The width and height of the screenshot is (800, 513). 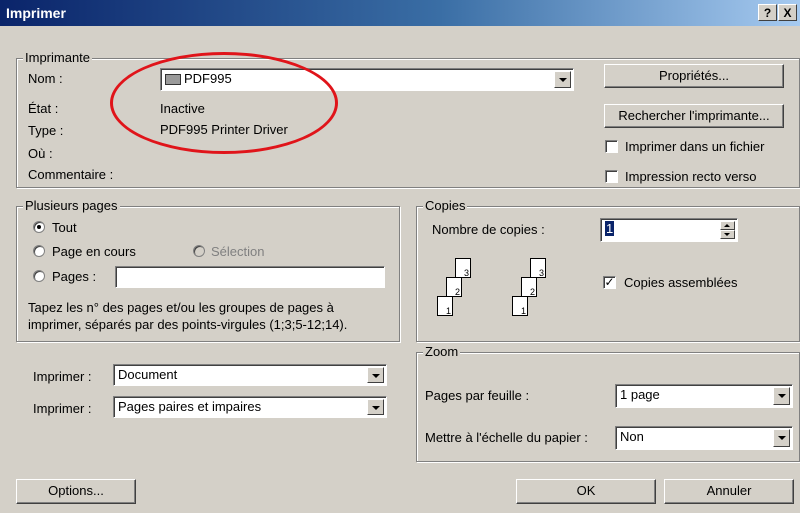 What do you see at coordinates (250, 277) in the screenshot?
I see `pages-input` at bounding box center [250, 277].